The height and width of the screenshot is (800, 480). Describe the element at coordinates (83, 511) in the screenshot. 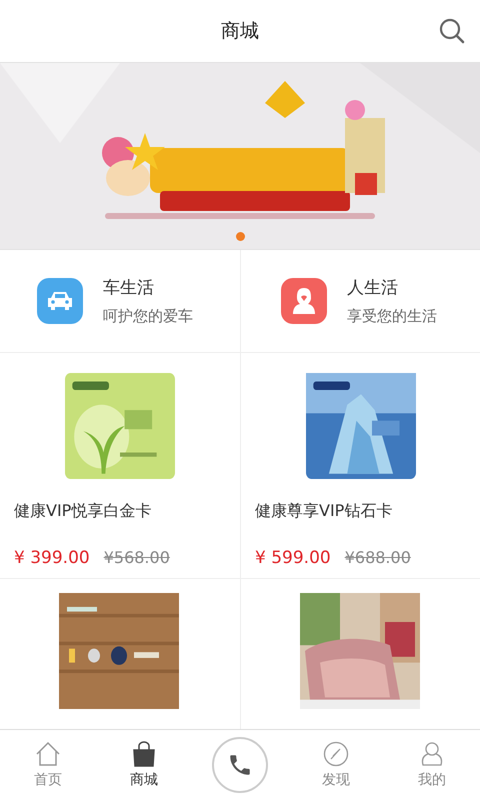

I see `product-title: 健康VIP悦享白金卡` at that location.